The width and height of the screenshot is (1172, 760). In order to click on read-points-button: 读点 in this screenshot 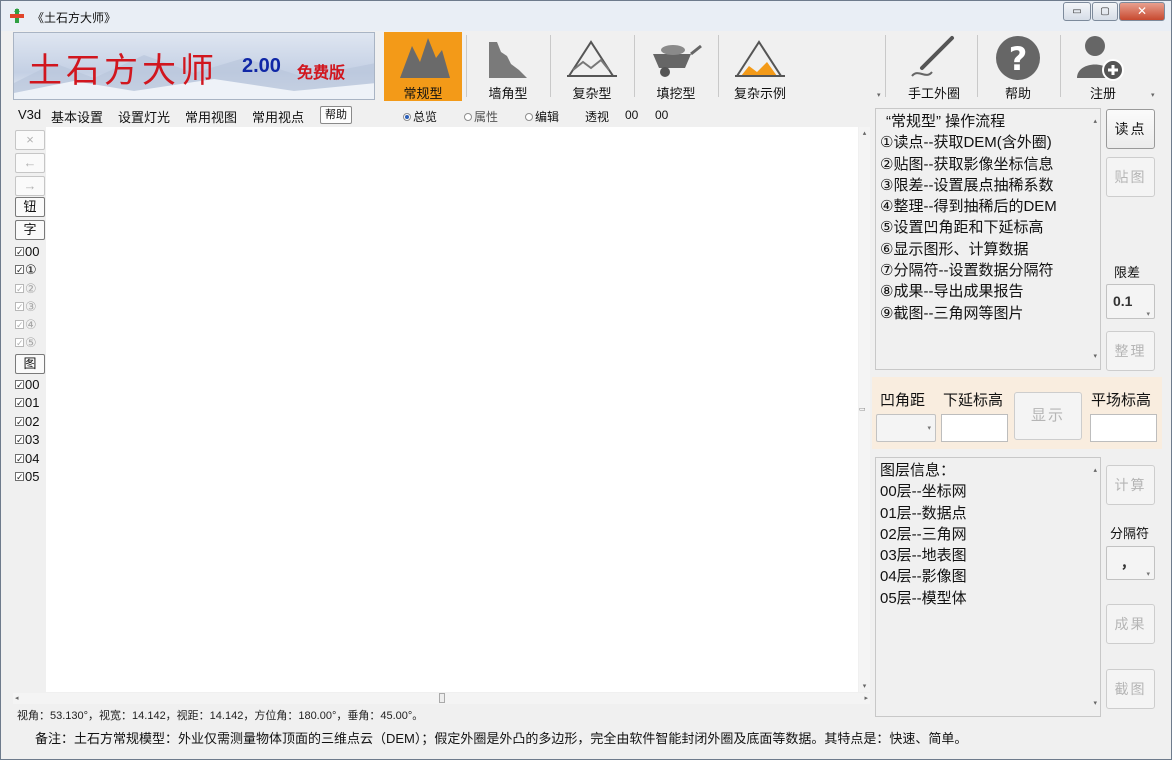, I will do `click(1130, 129)`.